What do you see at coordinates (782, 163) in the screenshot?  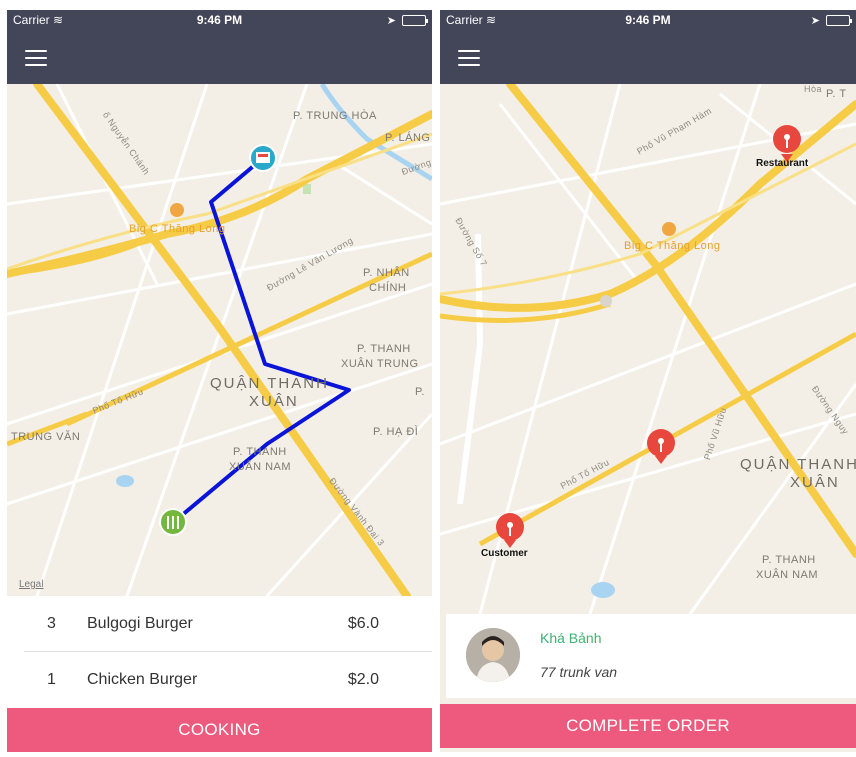 I see `restaurant-label: Restaurant` at bounding box center [782, 163].